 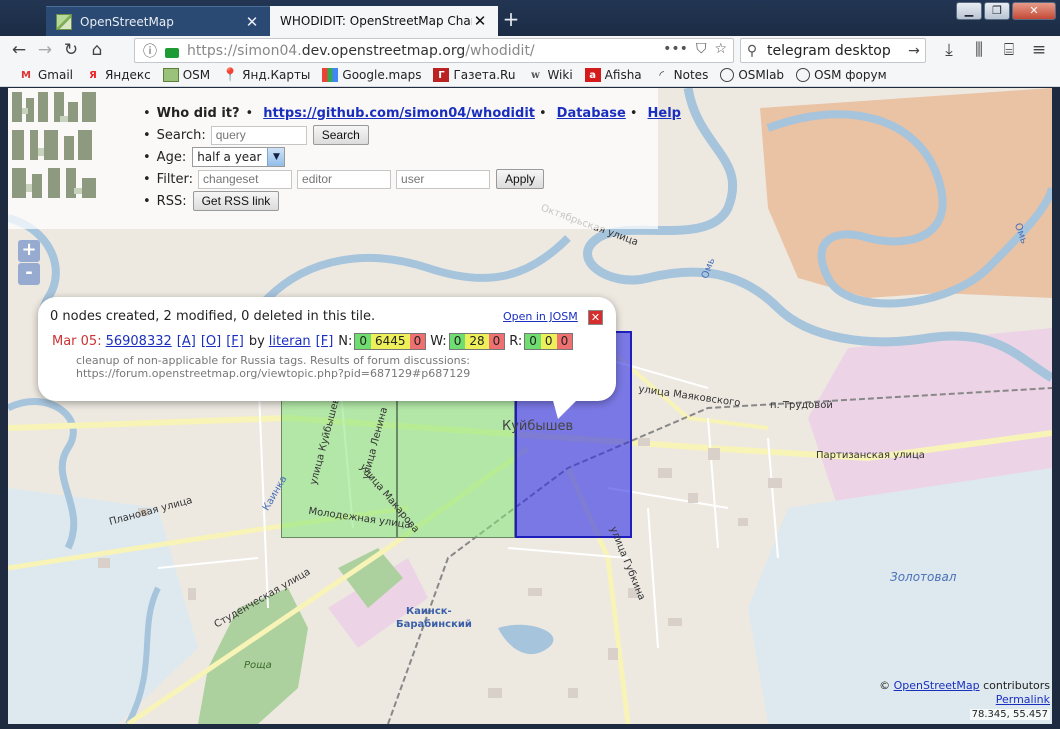 I want to click on achavi-link: [A], so click(x=186, y=341).